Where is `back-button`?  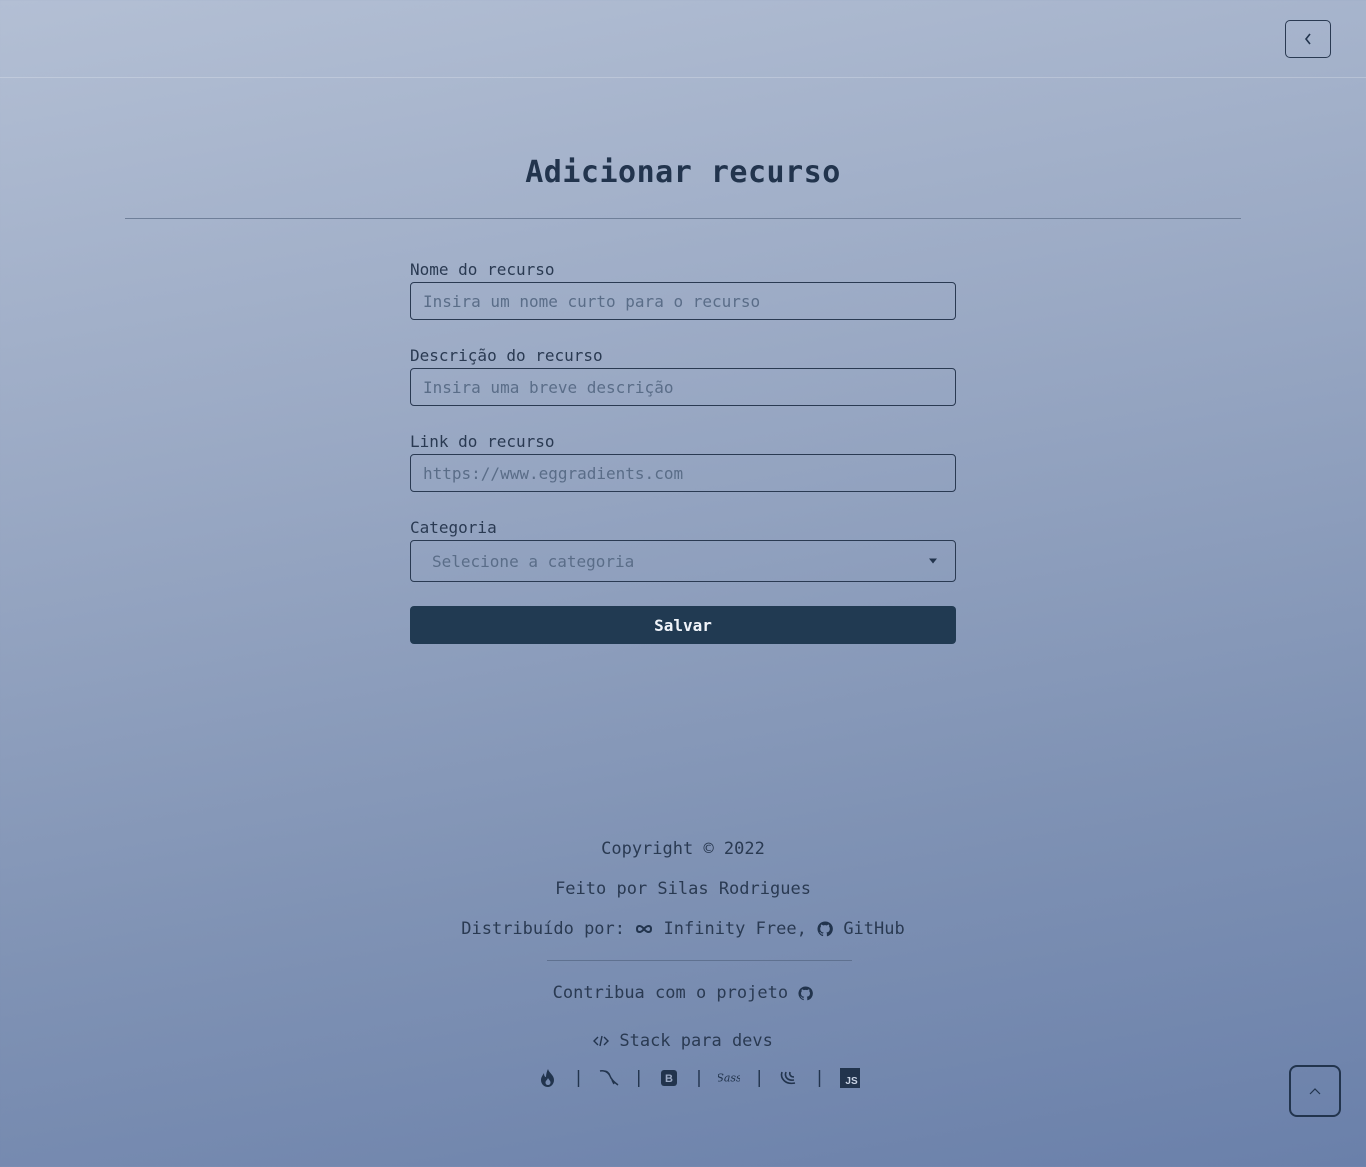
back-button is located at coordinates (1308, 39).